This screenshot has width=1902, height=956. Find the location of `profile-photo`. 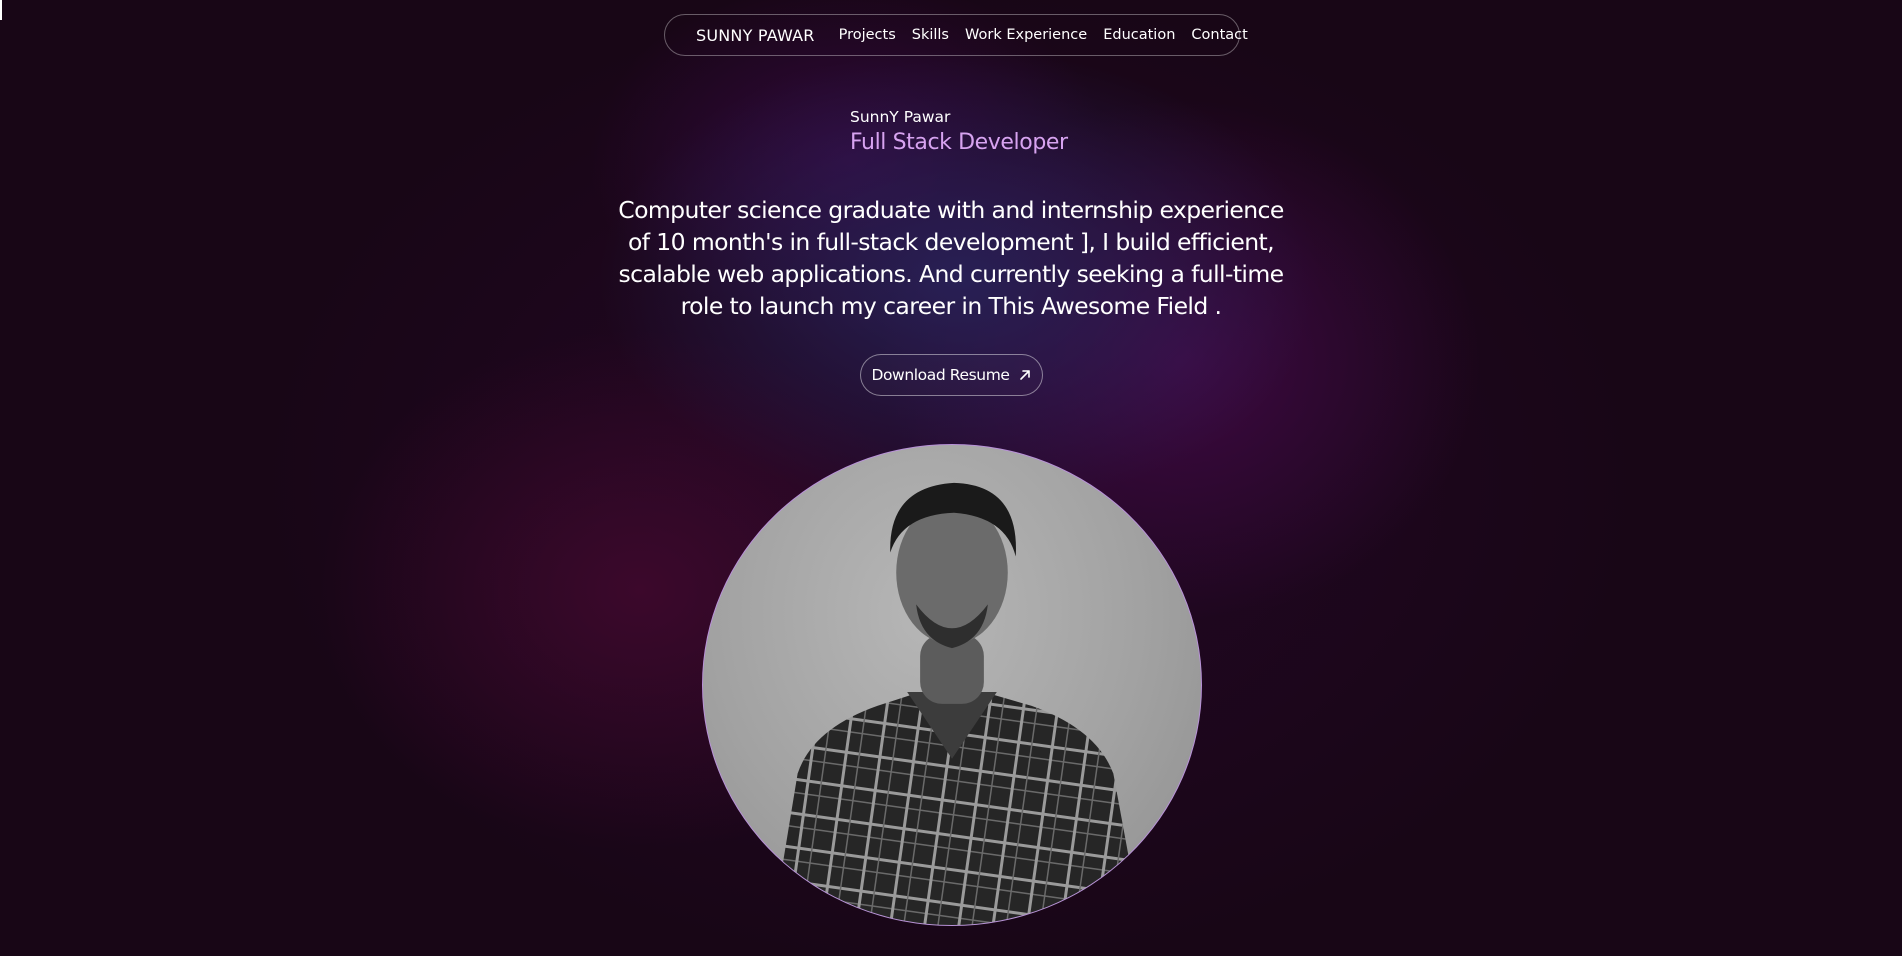

profile-photo is located at coordinates (952, 685).